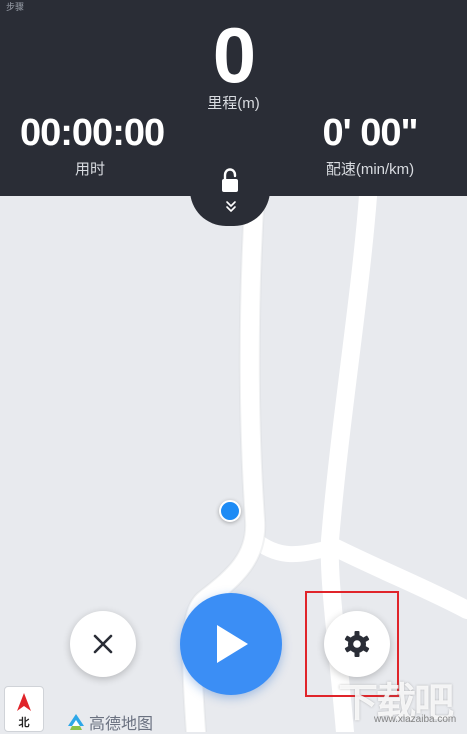  Describe the element at coordinates (234, 55) in the screenshot. I see `distance-value: 0` at that location.